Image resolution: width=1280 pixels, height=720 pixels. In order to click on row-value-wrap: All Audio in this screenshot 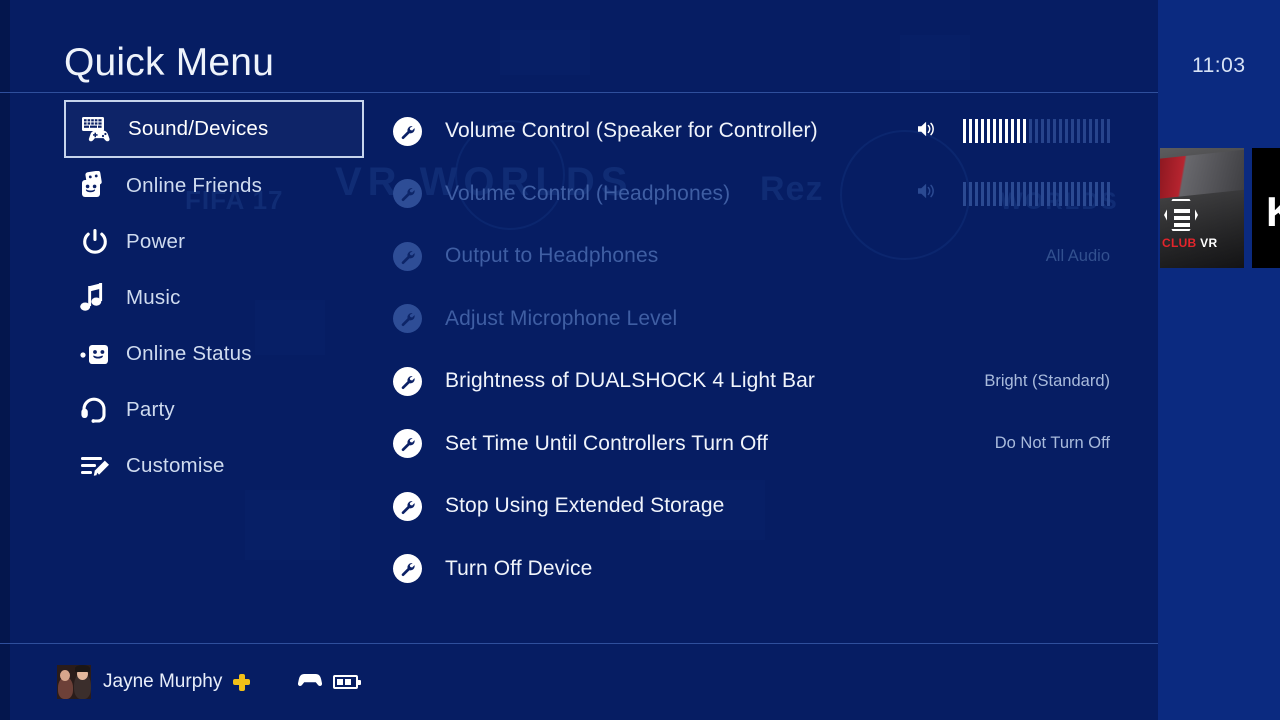, I will do `click(1078, 256)`.